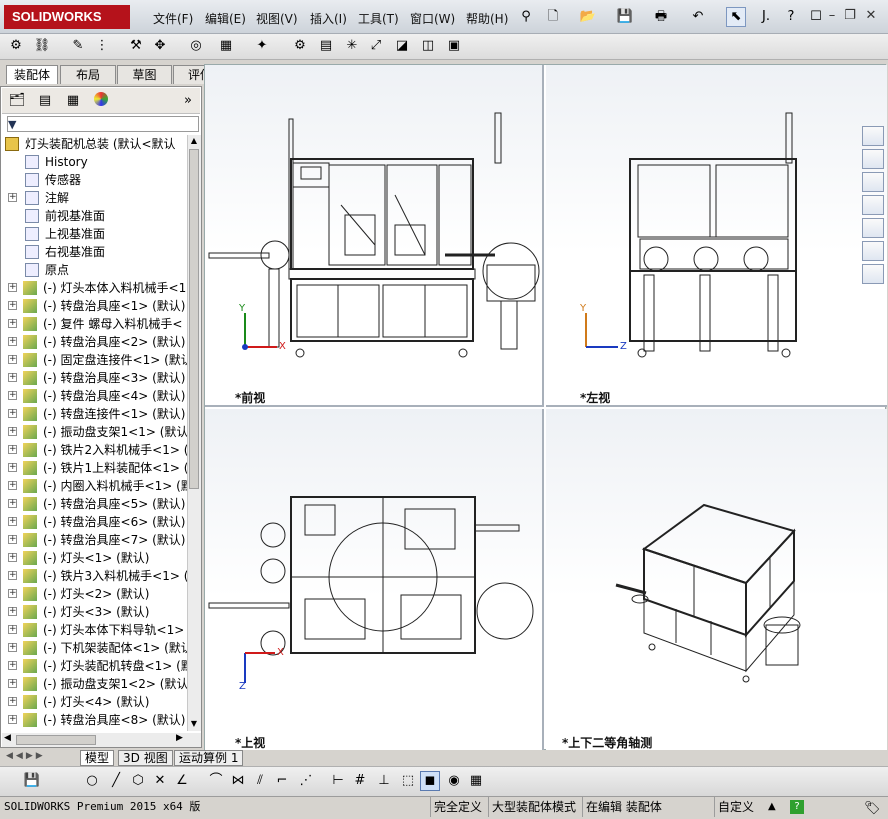 The width and height of the screenshot is (888, 819). Describe the element at coordinates (454, 781) in the screenshot. I see `camera-icon: ◉` at that location.